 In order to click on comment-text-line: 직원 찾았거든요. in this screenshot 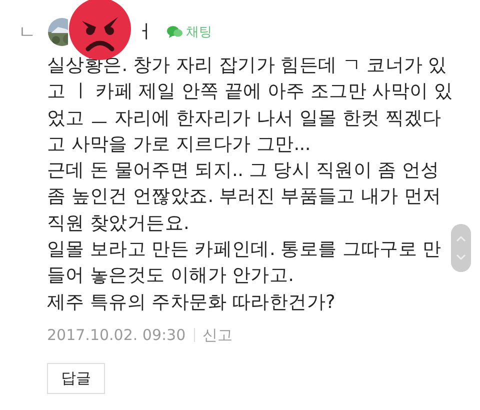, I will do `click(118, 224)`.